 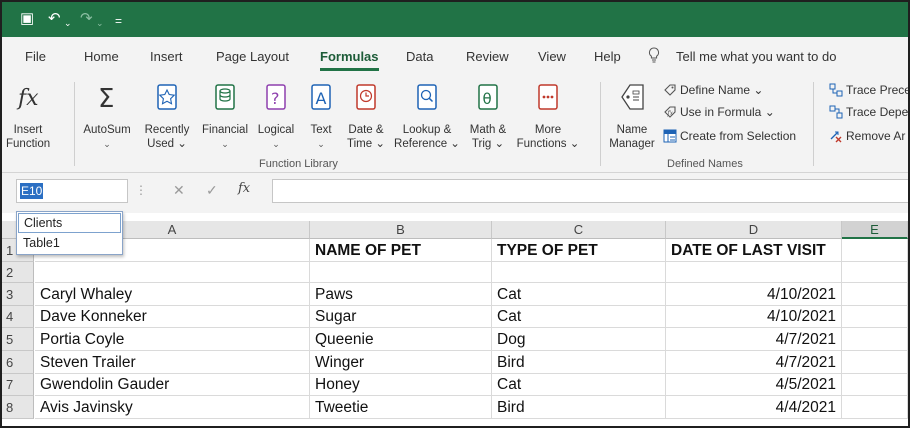 I want to click on table-cell: Dog, so click(x=579, y=339).